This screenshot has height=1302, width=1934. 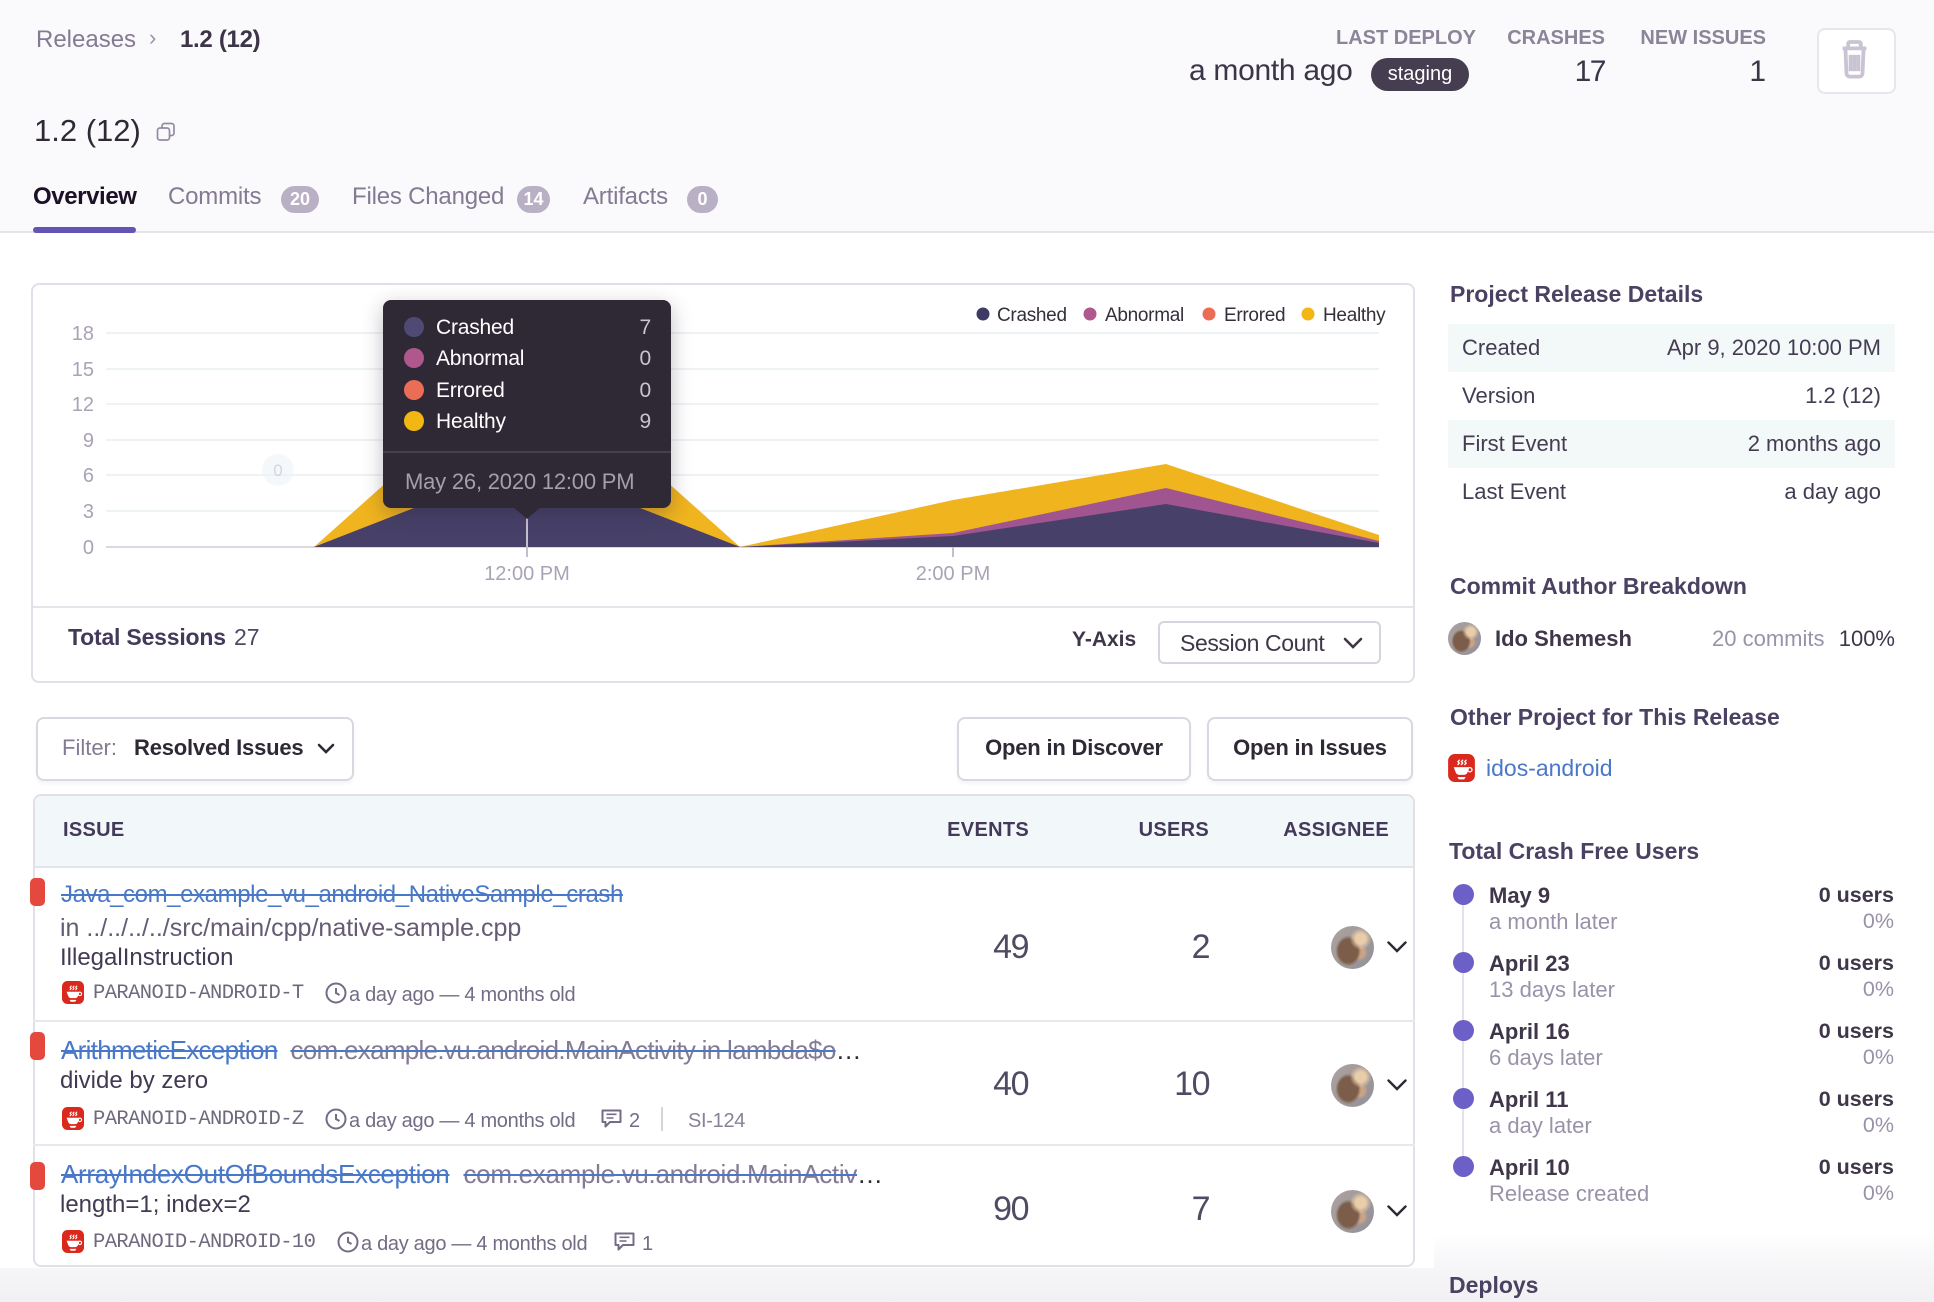 What do you see at coordinates (88, 512) in the screenshot?
I see `svg-text: 3` at bounding box center [88, 512].